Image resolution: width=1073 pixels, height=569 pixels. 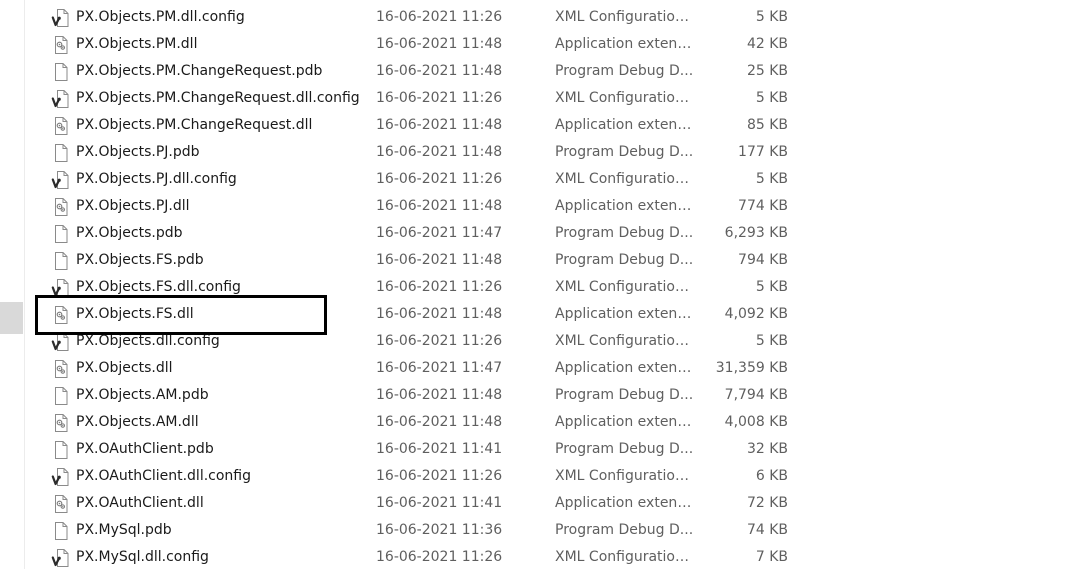 What do you see at coordinates (763, 206) in the screenshot?
I see `file-size: 774 KB` at bounding box center [763, 206].